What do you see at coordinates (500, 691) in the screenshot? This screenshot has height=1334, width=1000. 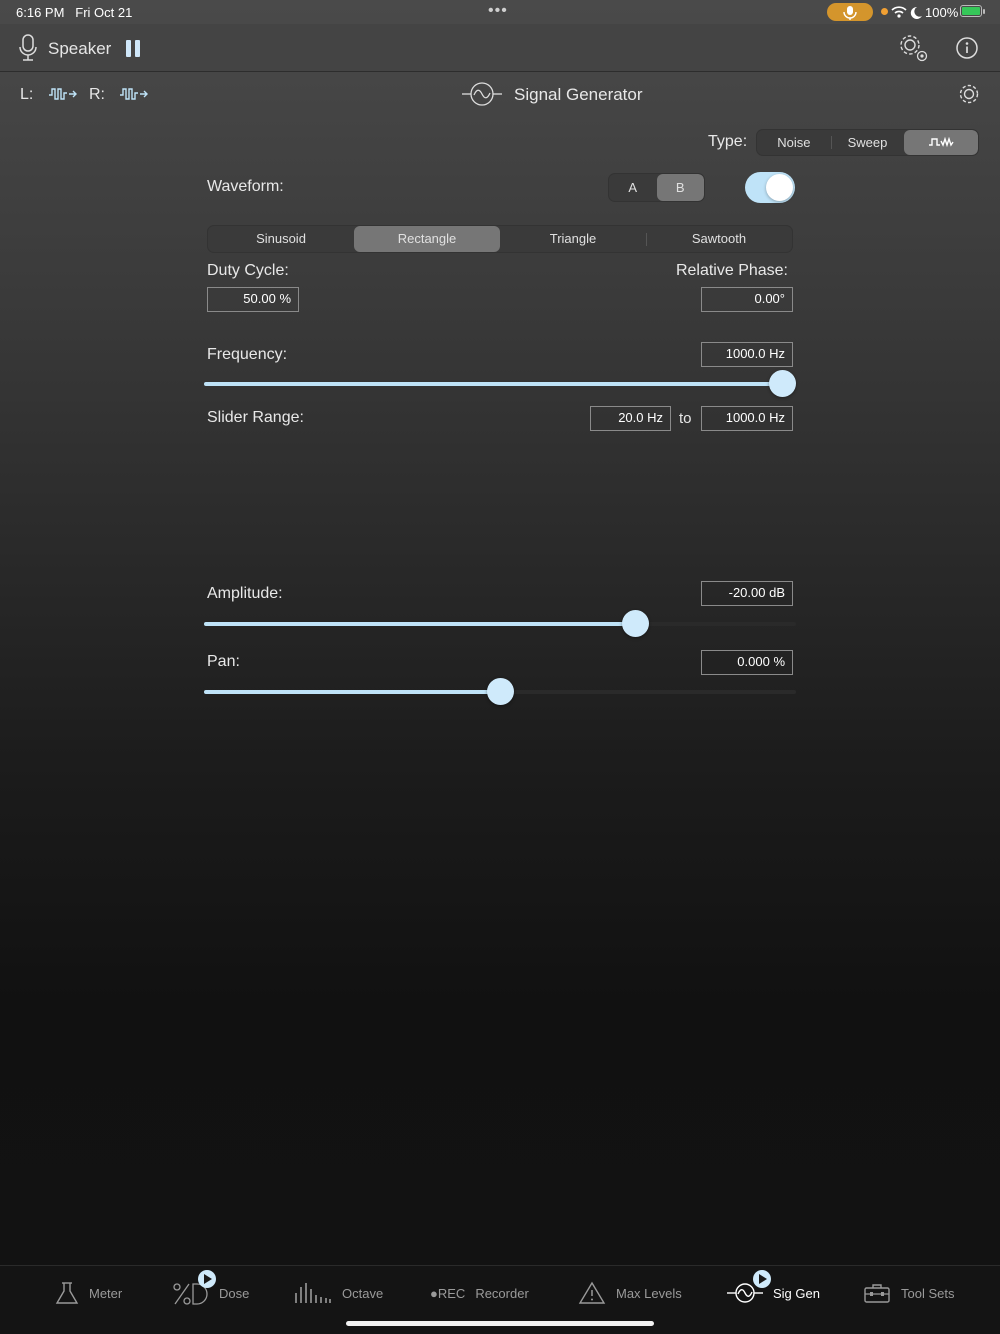 I see `pan-slider-thumb` at bounding box center [500, 691].